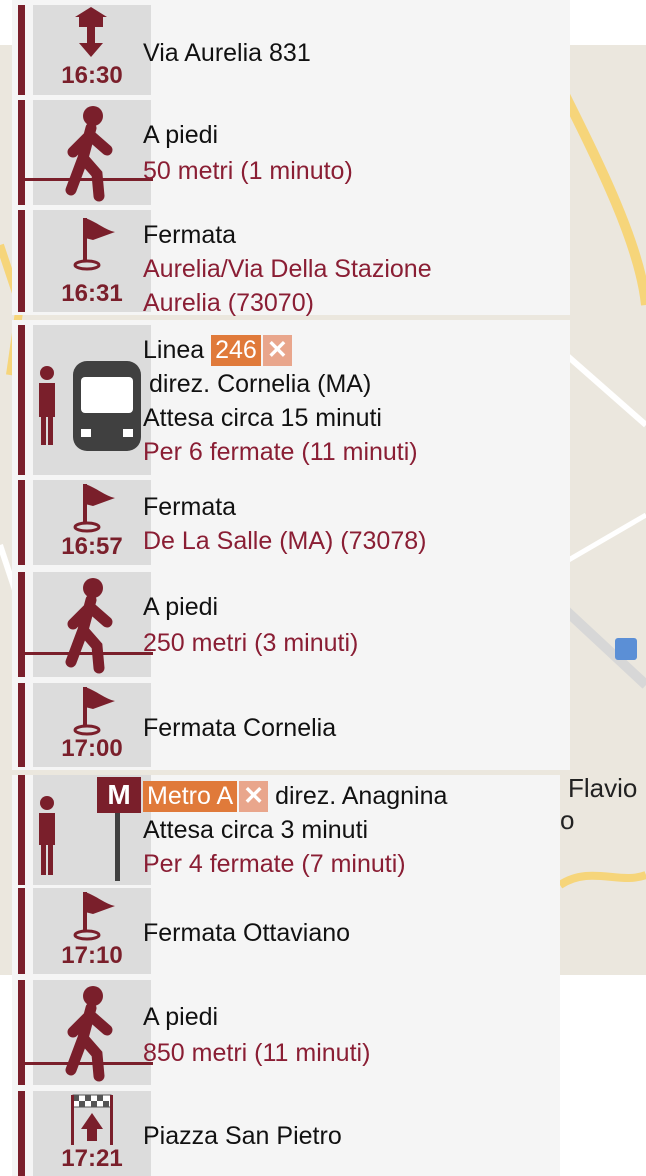 This screenshot has width=646, height=1176. What do you see at coordinates (92, 293) in the screenshot?
I see `step-time: 16:31` at bounding box center [92, 293].